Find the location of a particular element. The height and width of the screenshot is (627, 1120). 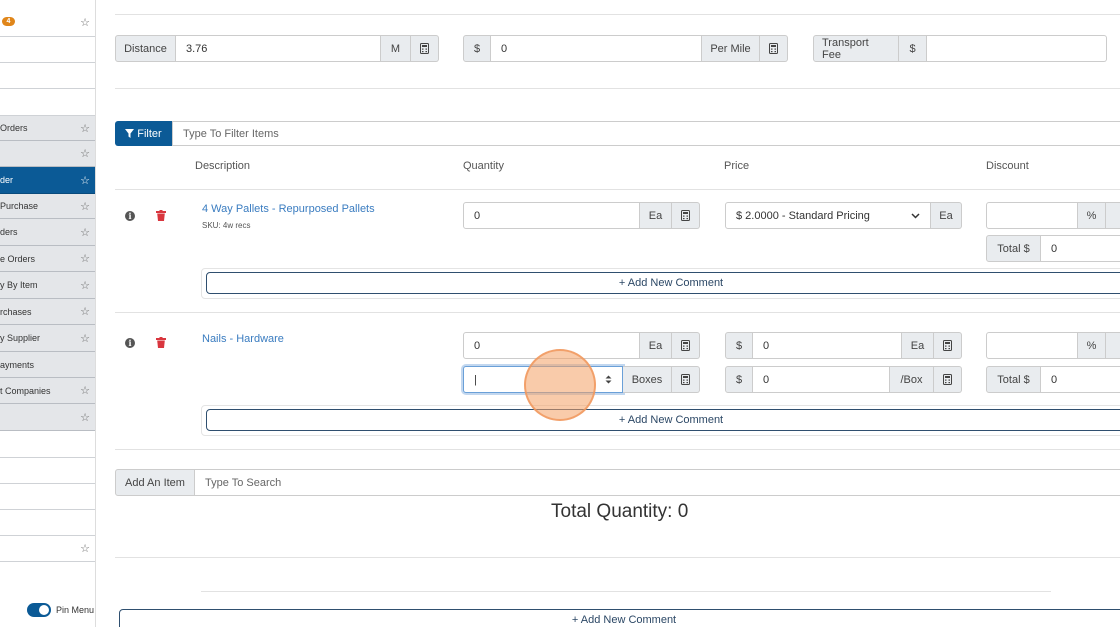

transport-fee-label: Transport Fee is located at coordinates (856, 48).